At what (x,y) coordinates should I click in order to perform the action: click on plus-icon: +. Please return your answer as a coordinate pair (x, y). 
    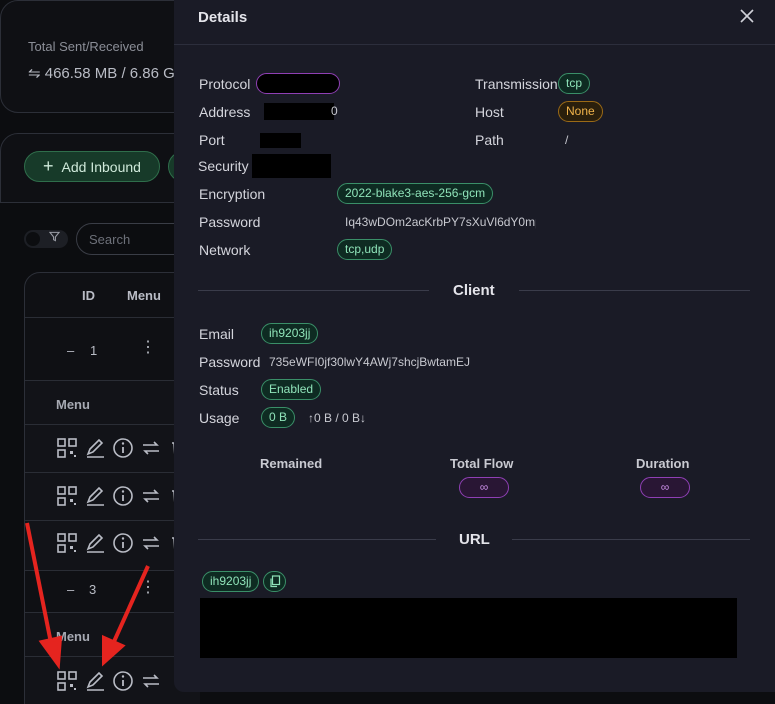
    Looking at the image, I should click on (48, 166).